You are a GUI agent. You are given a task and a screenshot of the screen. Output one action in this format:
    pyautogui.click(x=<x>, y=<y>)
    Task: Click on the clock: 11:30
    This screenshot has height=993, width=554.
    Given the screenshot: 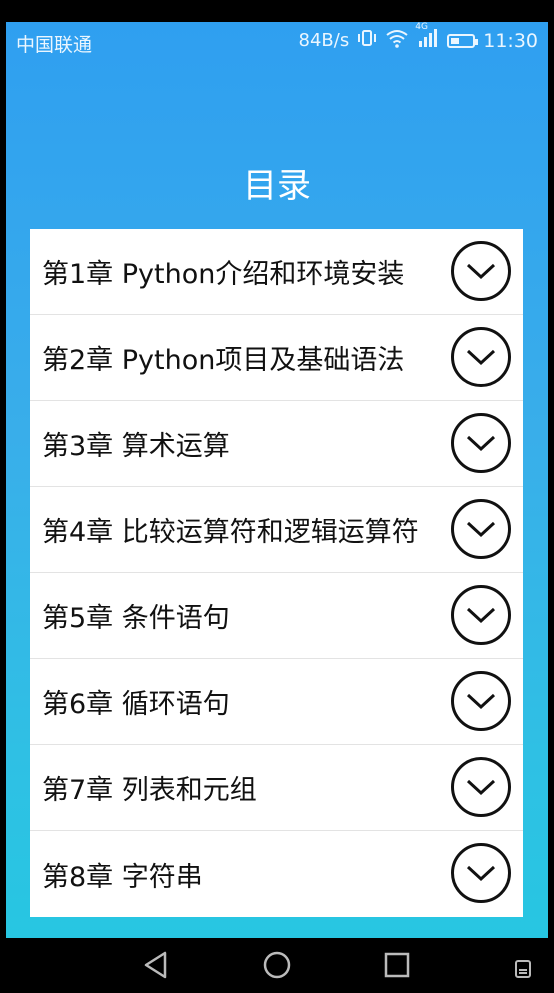 What is the action you would take?
    pyautogui.click(x=510, y=40)
    